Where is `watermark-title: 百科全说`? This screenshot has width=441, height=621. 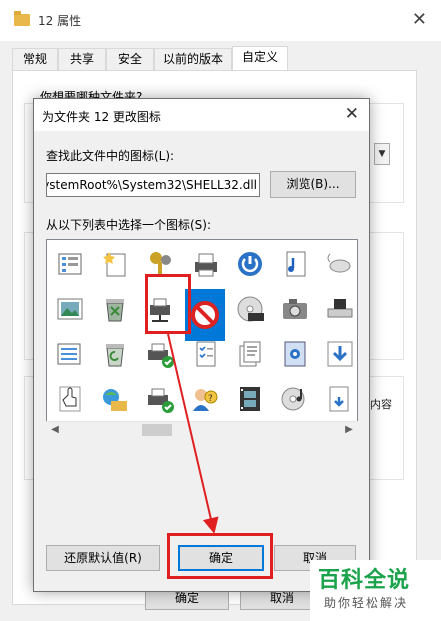
watermark-title: 百科全说 is located at coordinates (364, 580).